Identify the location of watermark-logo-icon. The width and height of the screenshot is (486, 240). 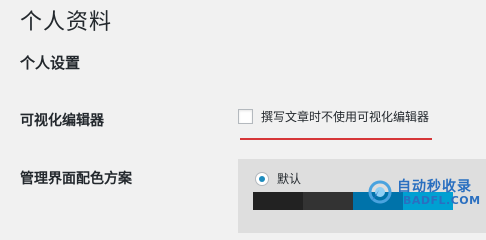
(380, 192).